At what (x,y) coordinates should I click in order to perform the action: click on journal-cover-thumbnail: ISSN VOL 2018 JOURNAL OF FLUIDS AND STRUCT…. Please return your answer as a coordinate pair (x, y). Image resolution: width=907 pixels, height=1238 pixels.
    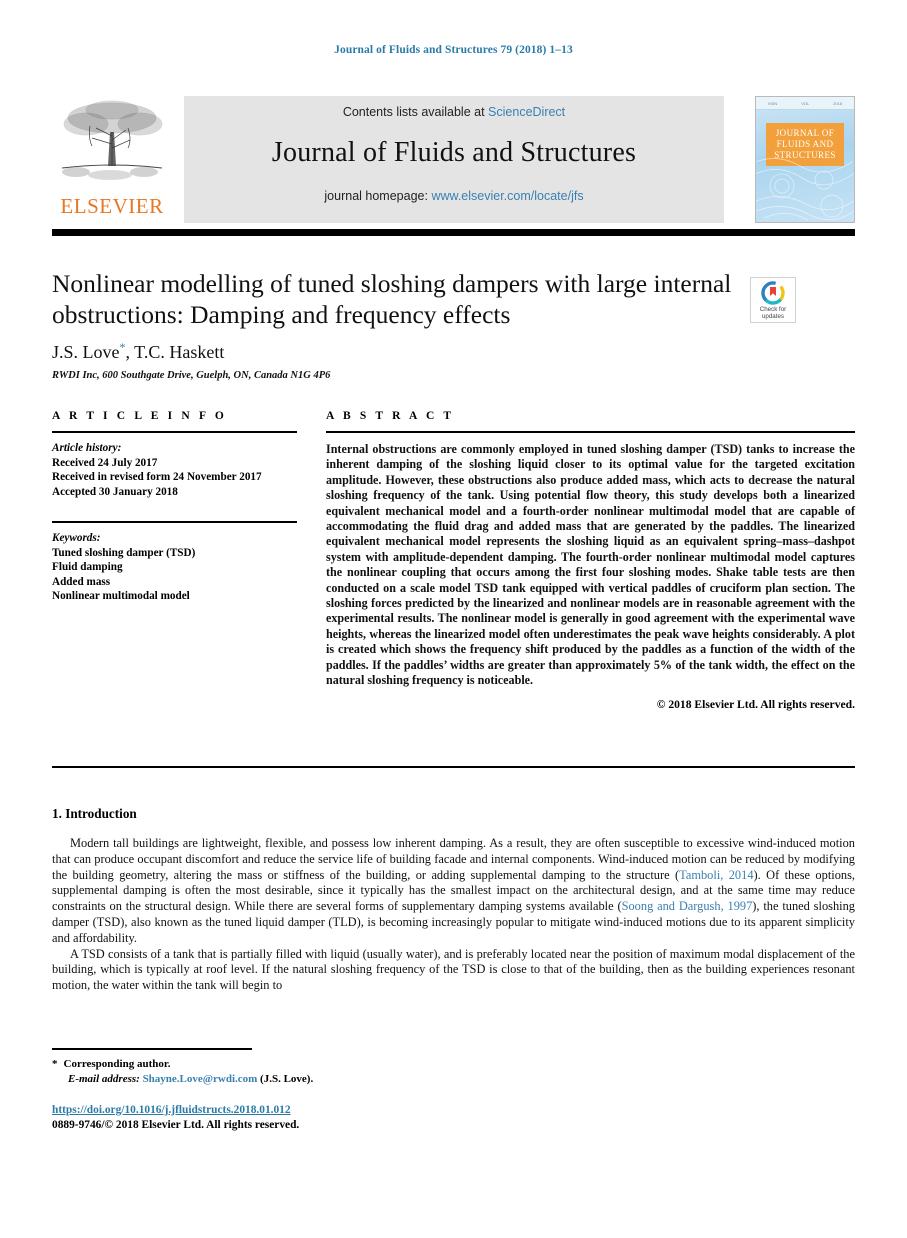
    Looking at the image, I should click on (805, 159).